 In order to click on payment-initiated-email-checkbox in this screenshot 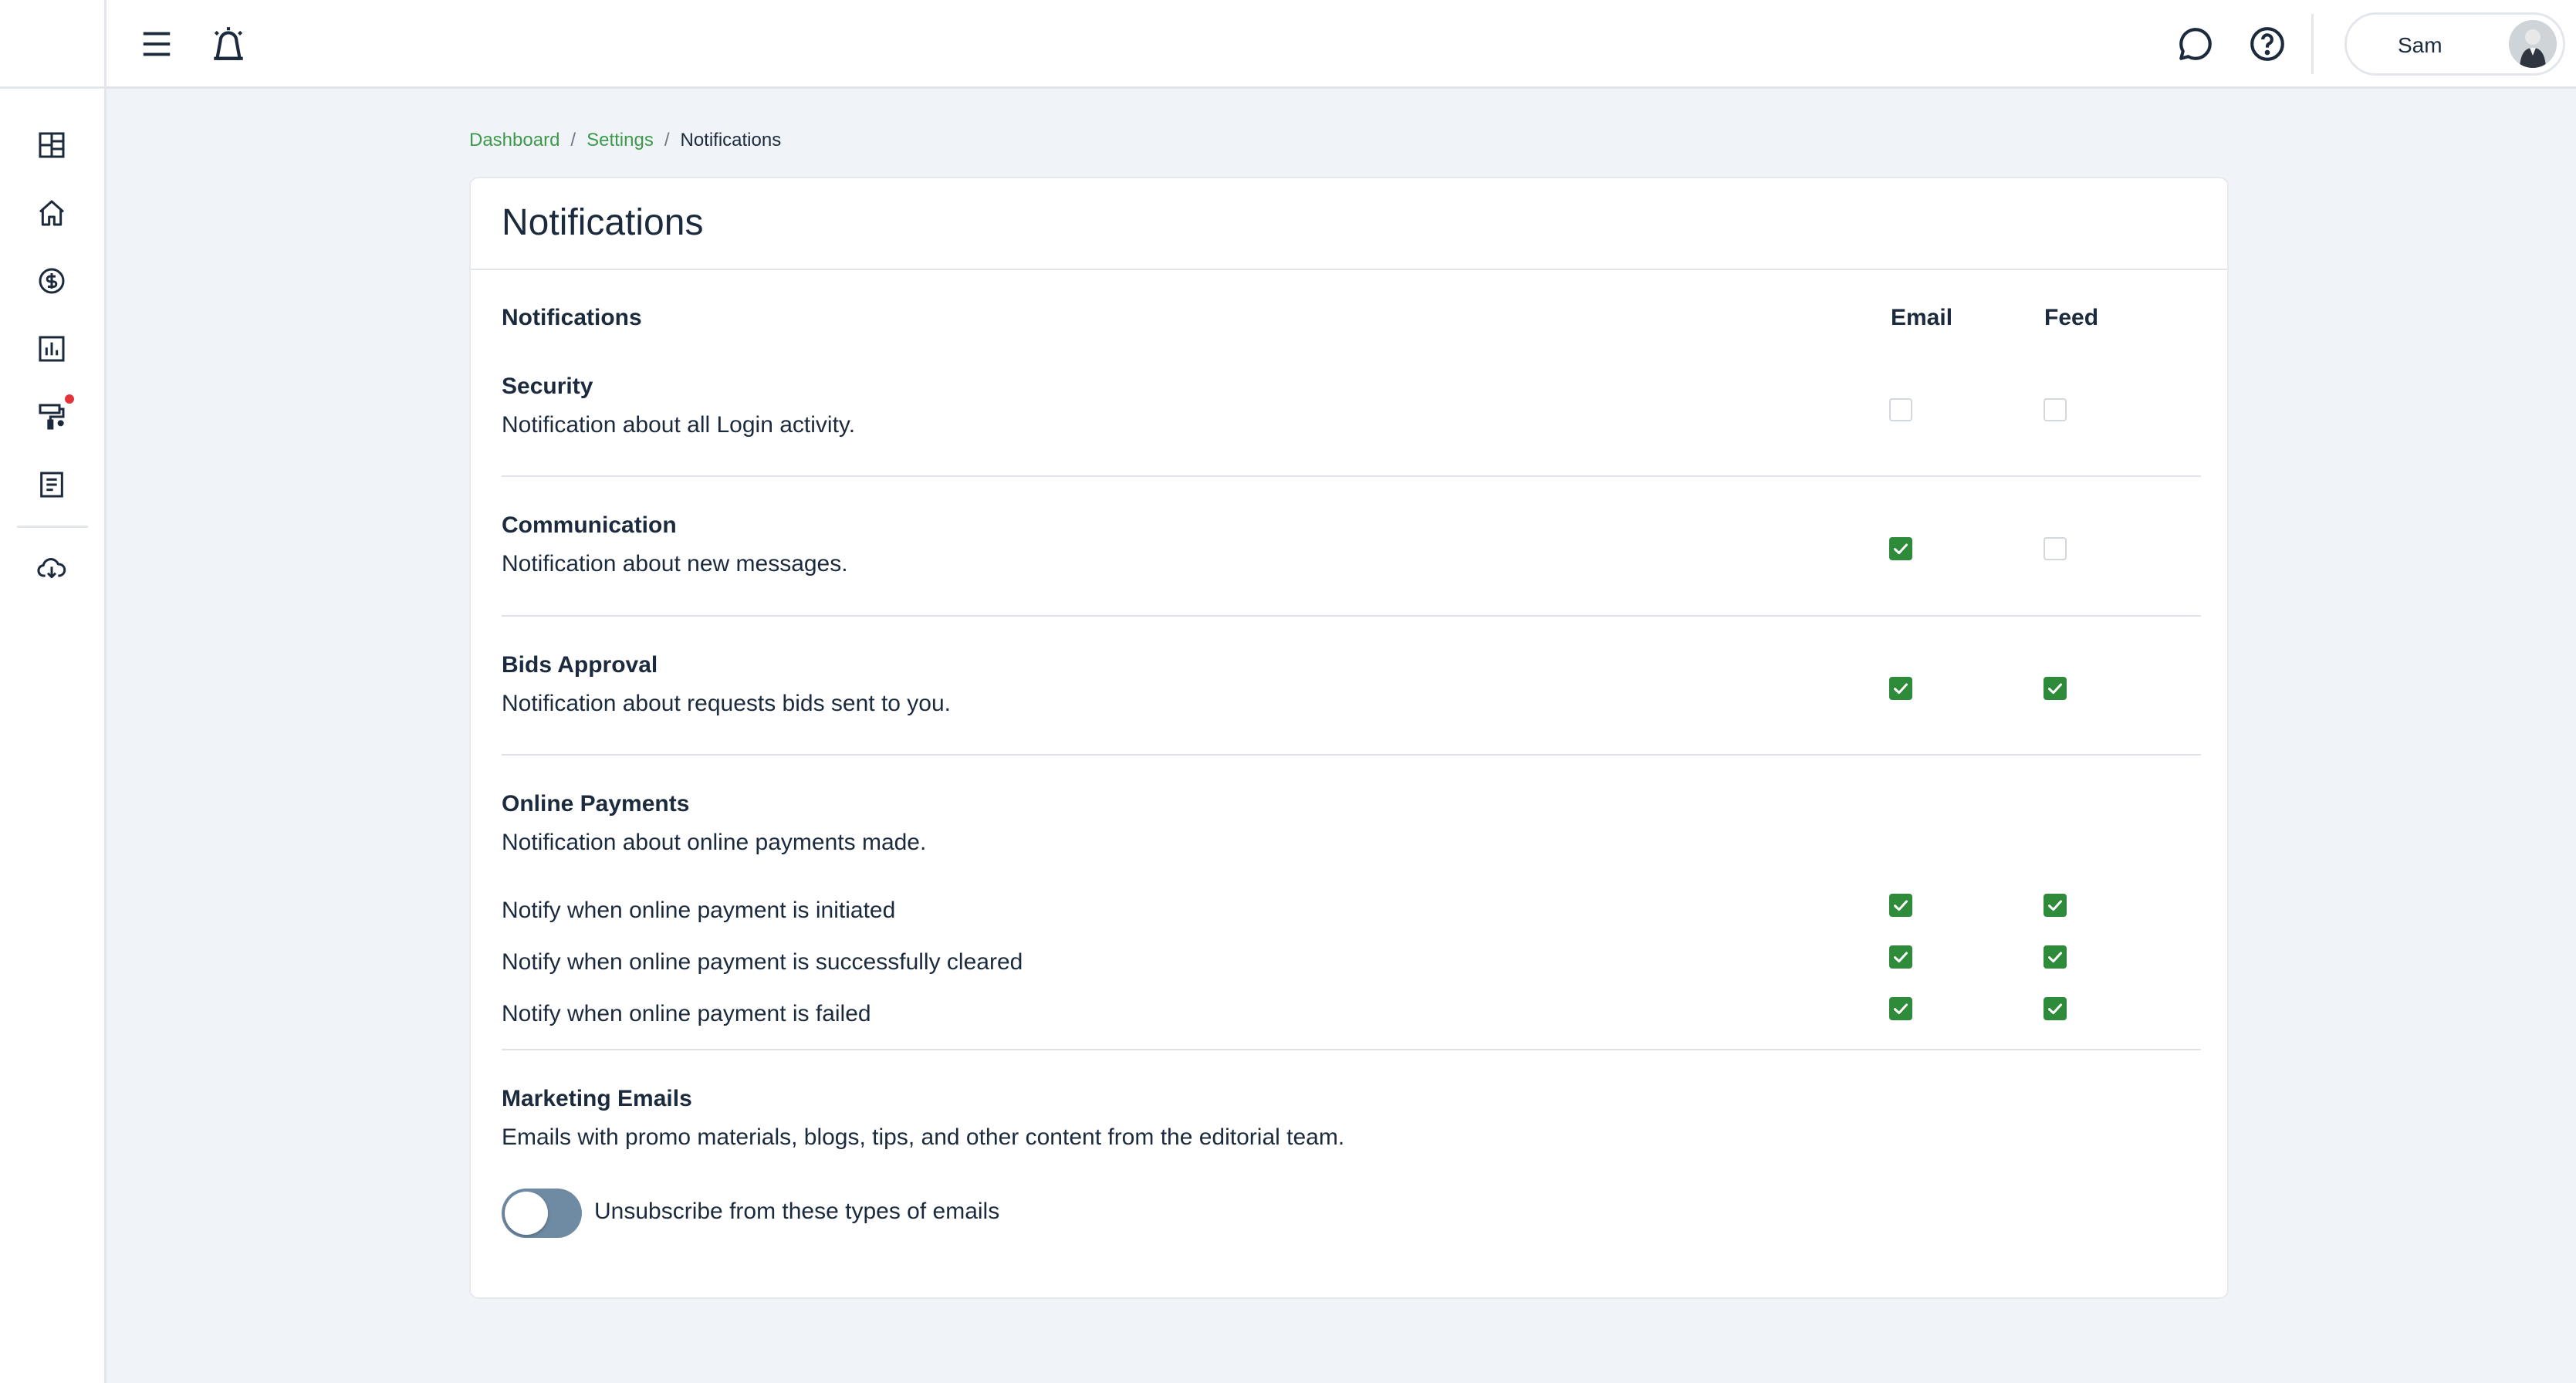, I will do `click(1900, 905)`.